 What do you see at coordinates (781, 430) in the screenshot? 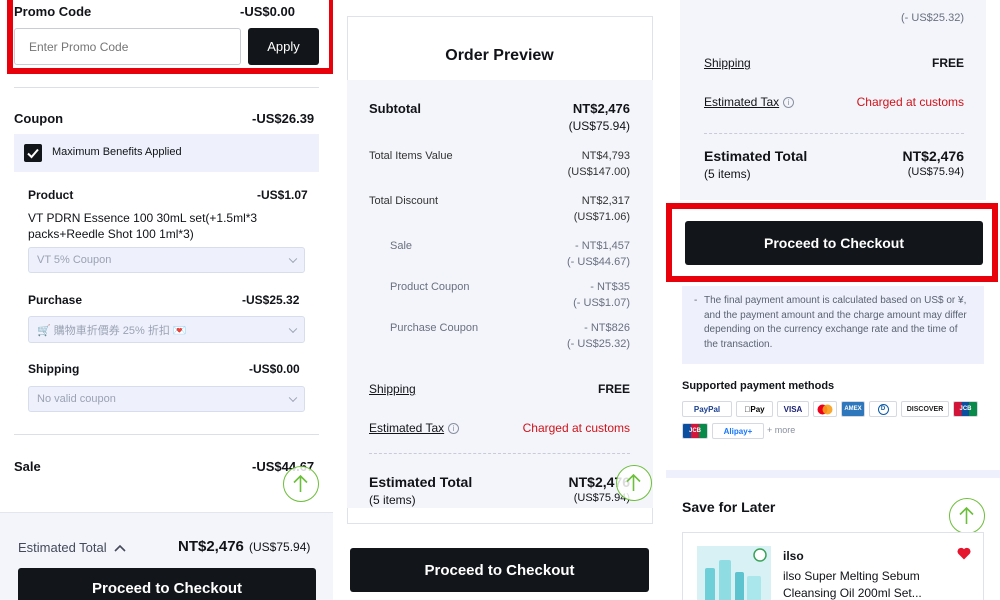
I see `more-payments-link: + more` at bounding box center [781, 430].